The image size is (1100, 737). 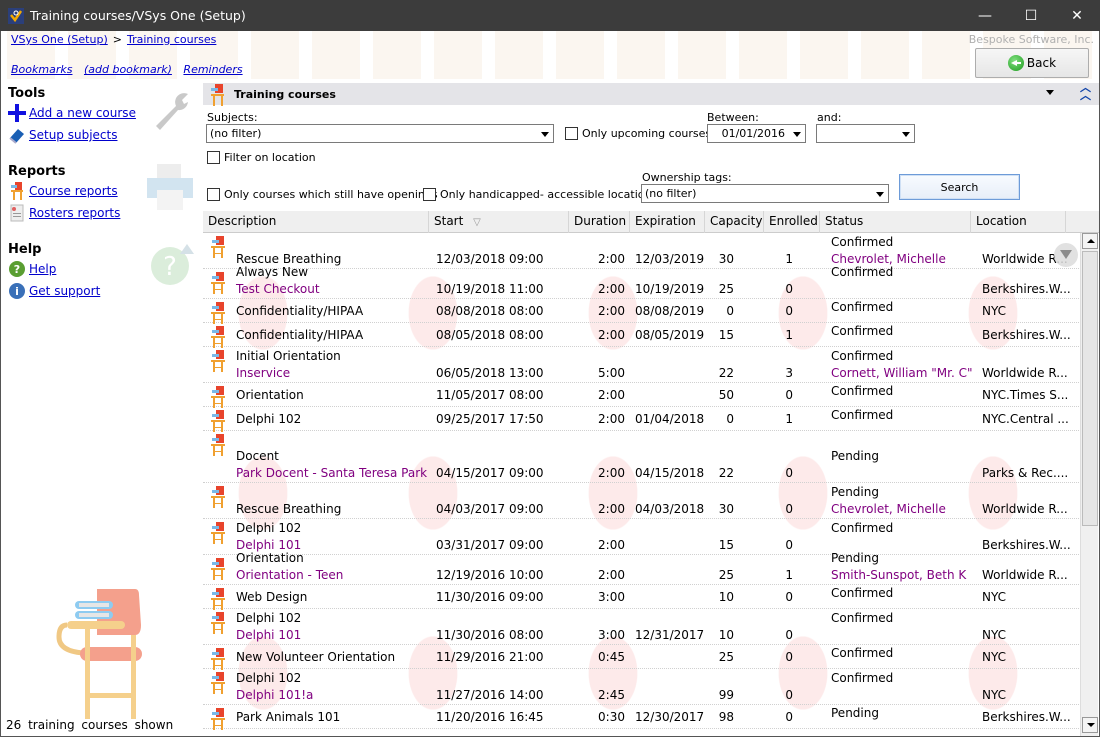 What do you see at coordinates (82, 113) in the screenshot?
I see `add-course-link: Add a new course` at bounding box center [82, 113].